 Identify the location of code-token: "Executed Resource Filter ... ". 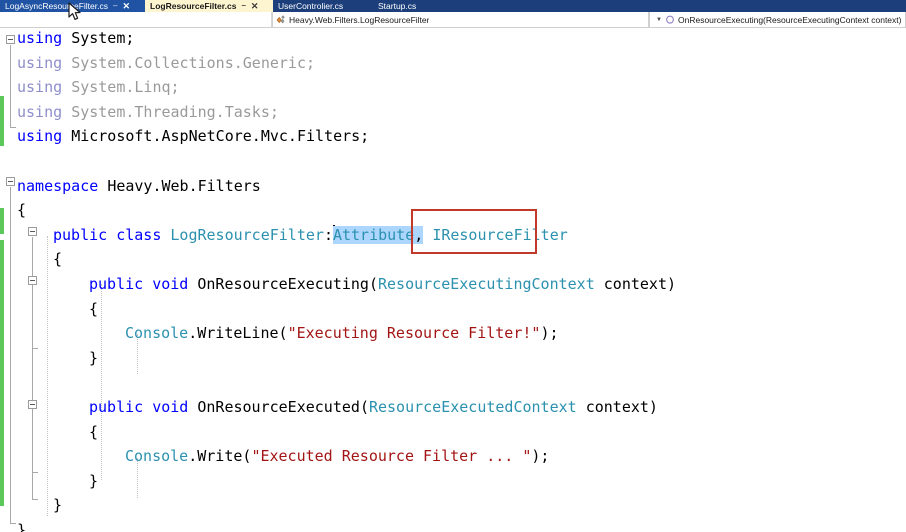
(391, 456).